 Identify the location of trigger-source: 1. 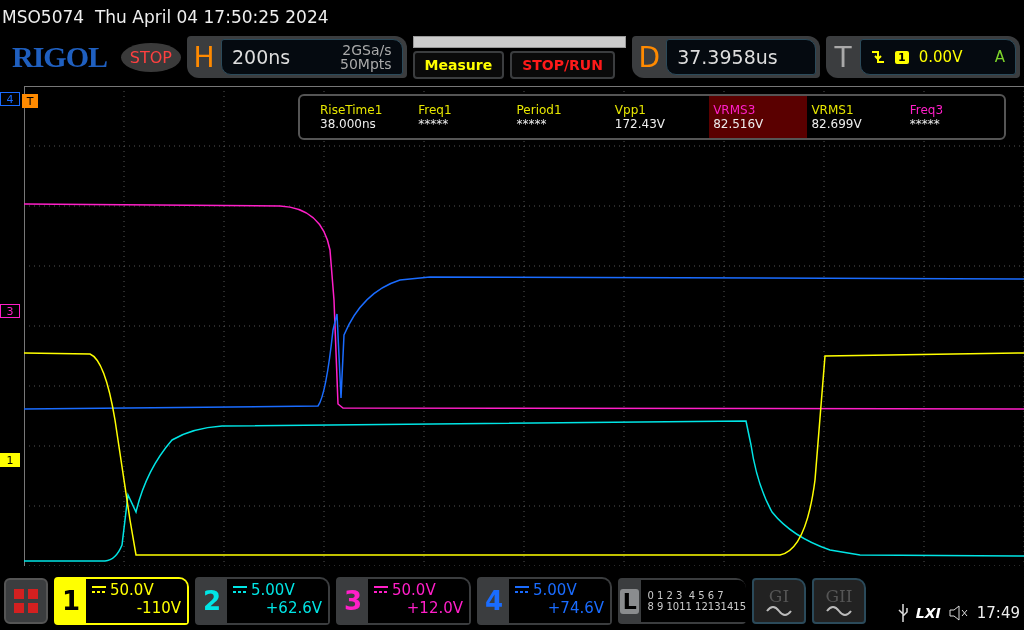
(902, 57).